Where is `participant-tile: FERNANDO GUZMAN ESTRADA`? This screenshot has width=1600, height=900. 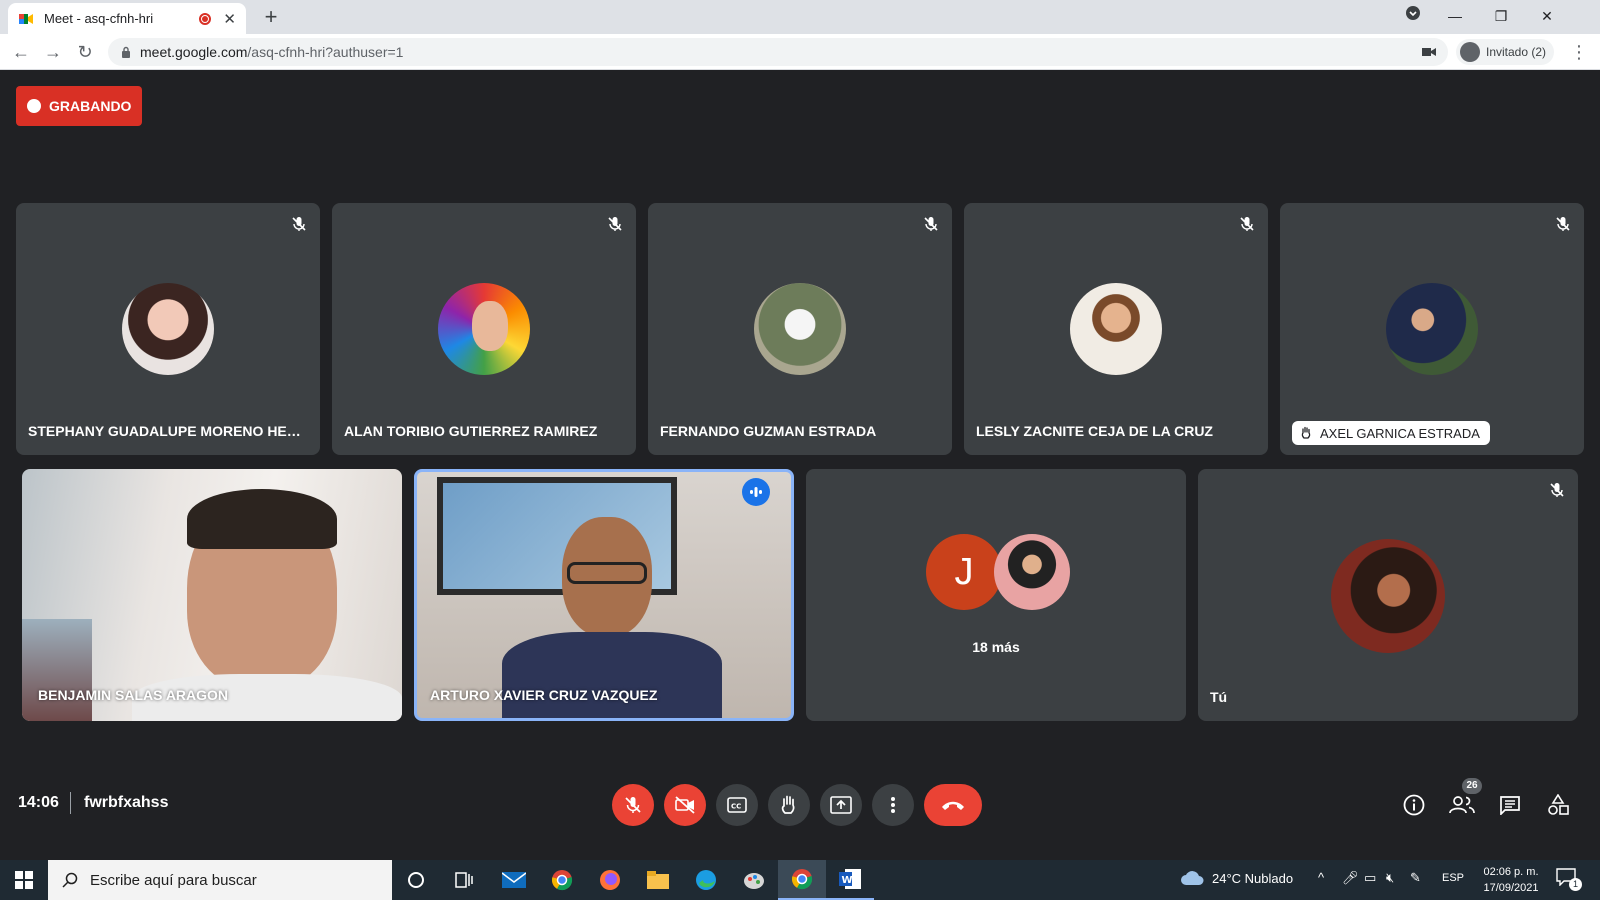
participant-tile: FERNANDO GUZMAN ESTRADA is located at coordinates (800, 329).